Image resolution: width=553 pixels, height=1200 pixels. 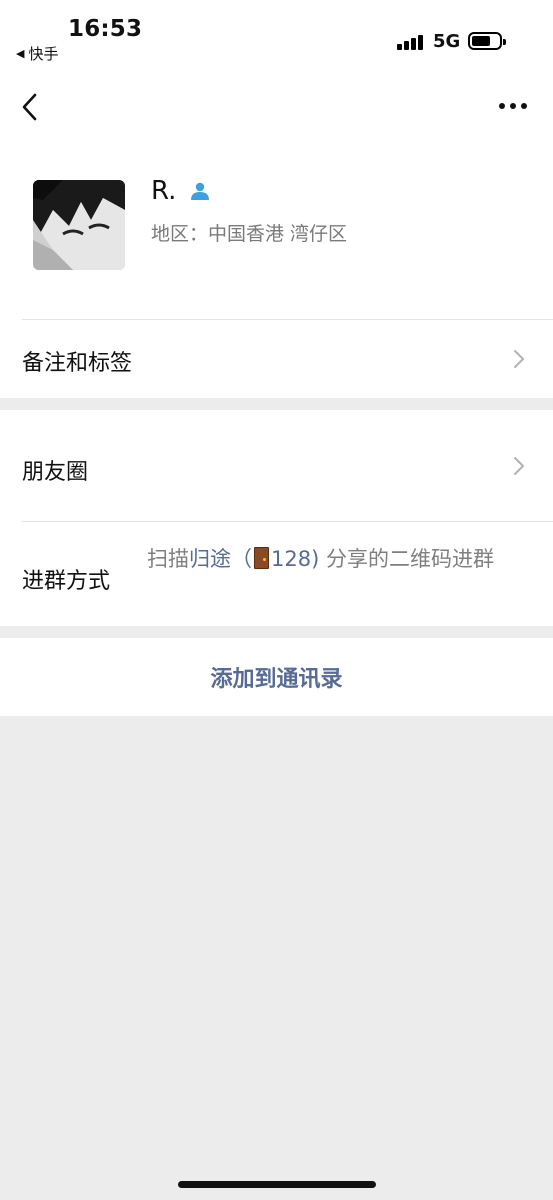 I want to click on back-to-app: ◀ 快手, so click(x=37, y=53).